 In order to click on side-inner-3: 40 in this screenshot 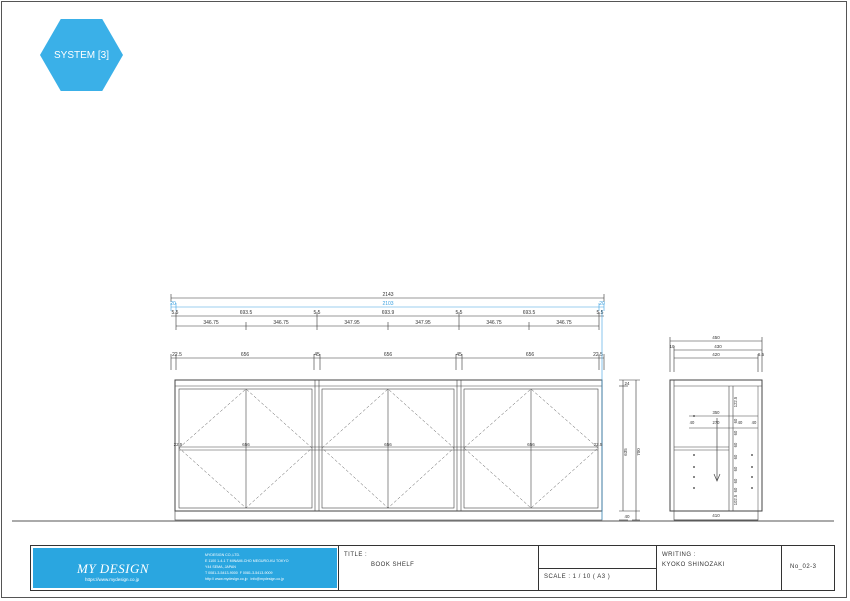, I will do `click(740, 422)`.